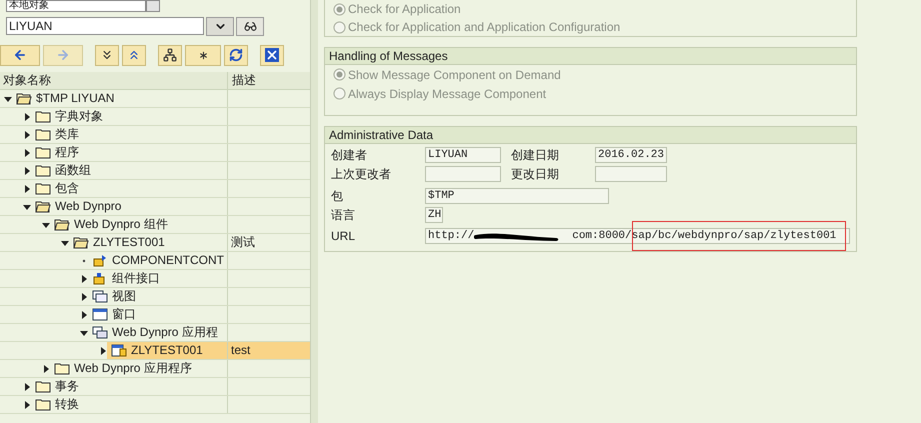 The image size is (921, 423). I want to click on tree-row: 字典对象, so click(155, 117).